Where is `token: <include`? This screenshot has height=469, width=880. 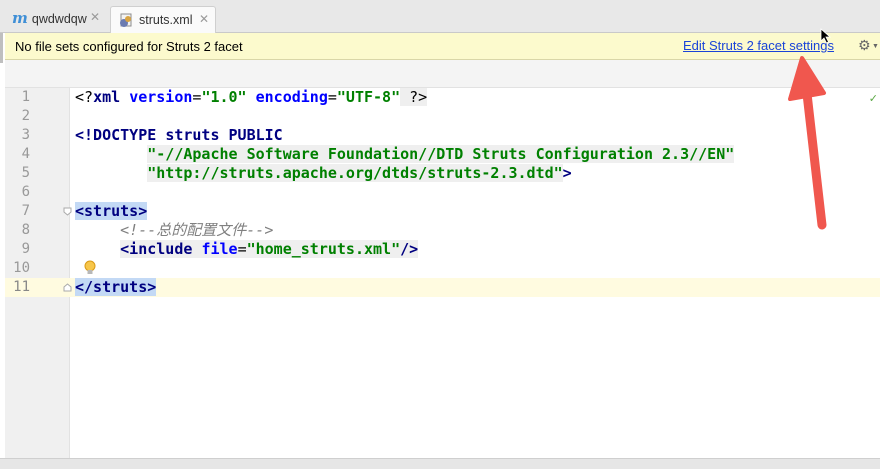 token: <include is located at coordinates (156, 249).